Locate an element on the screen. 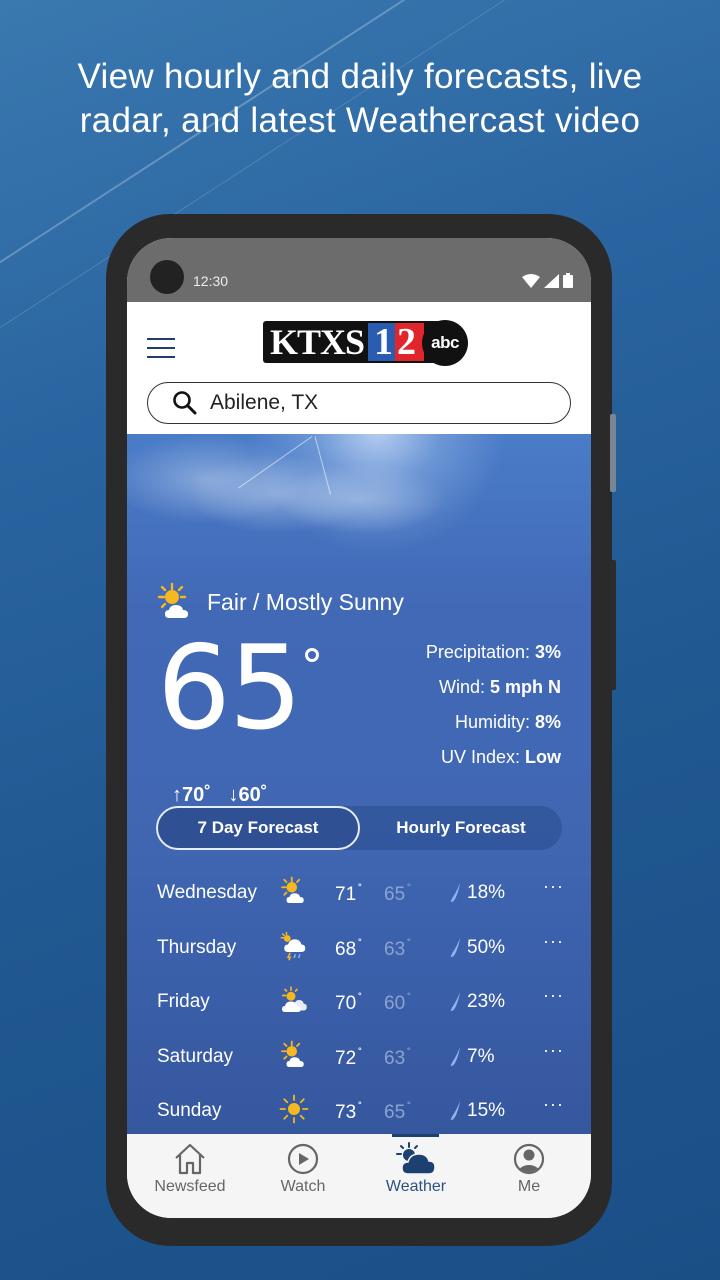  stat-label: Humidity: is located at coordinates (494, 722).